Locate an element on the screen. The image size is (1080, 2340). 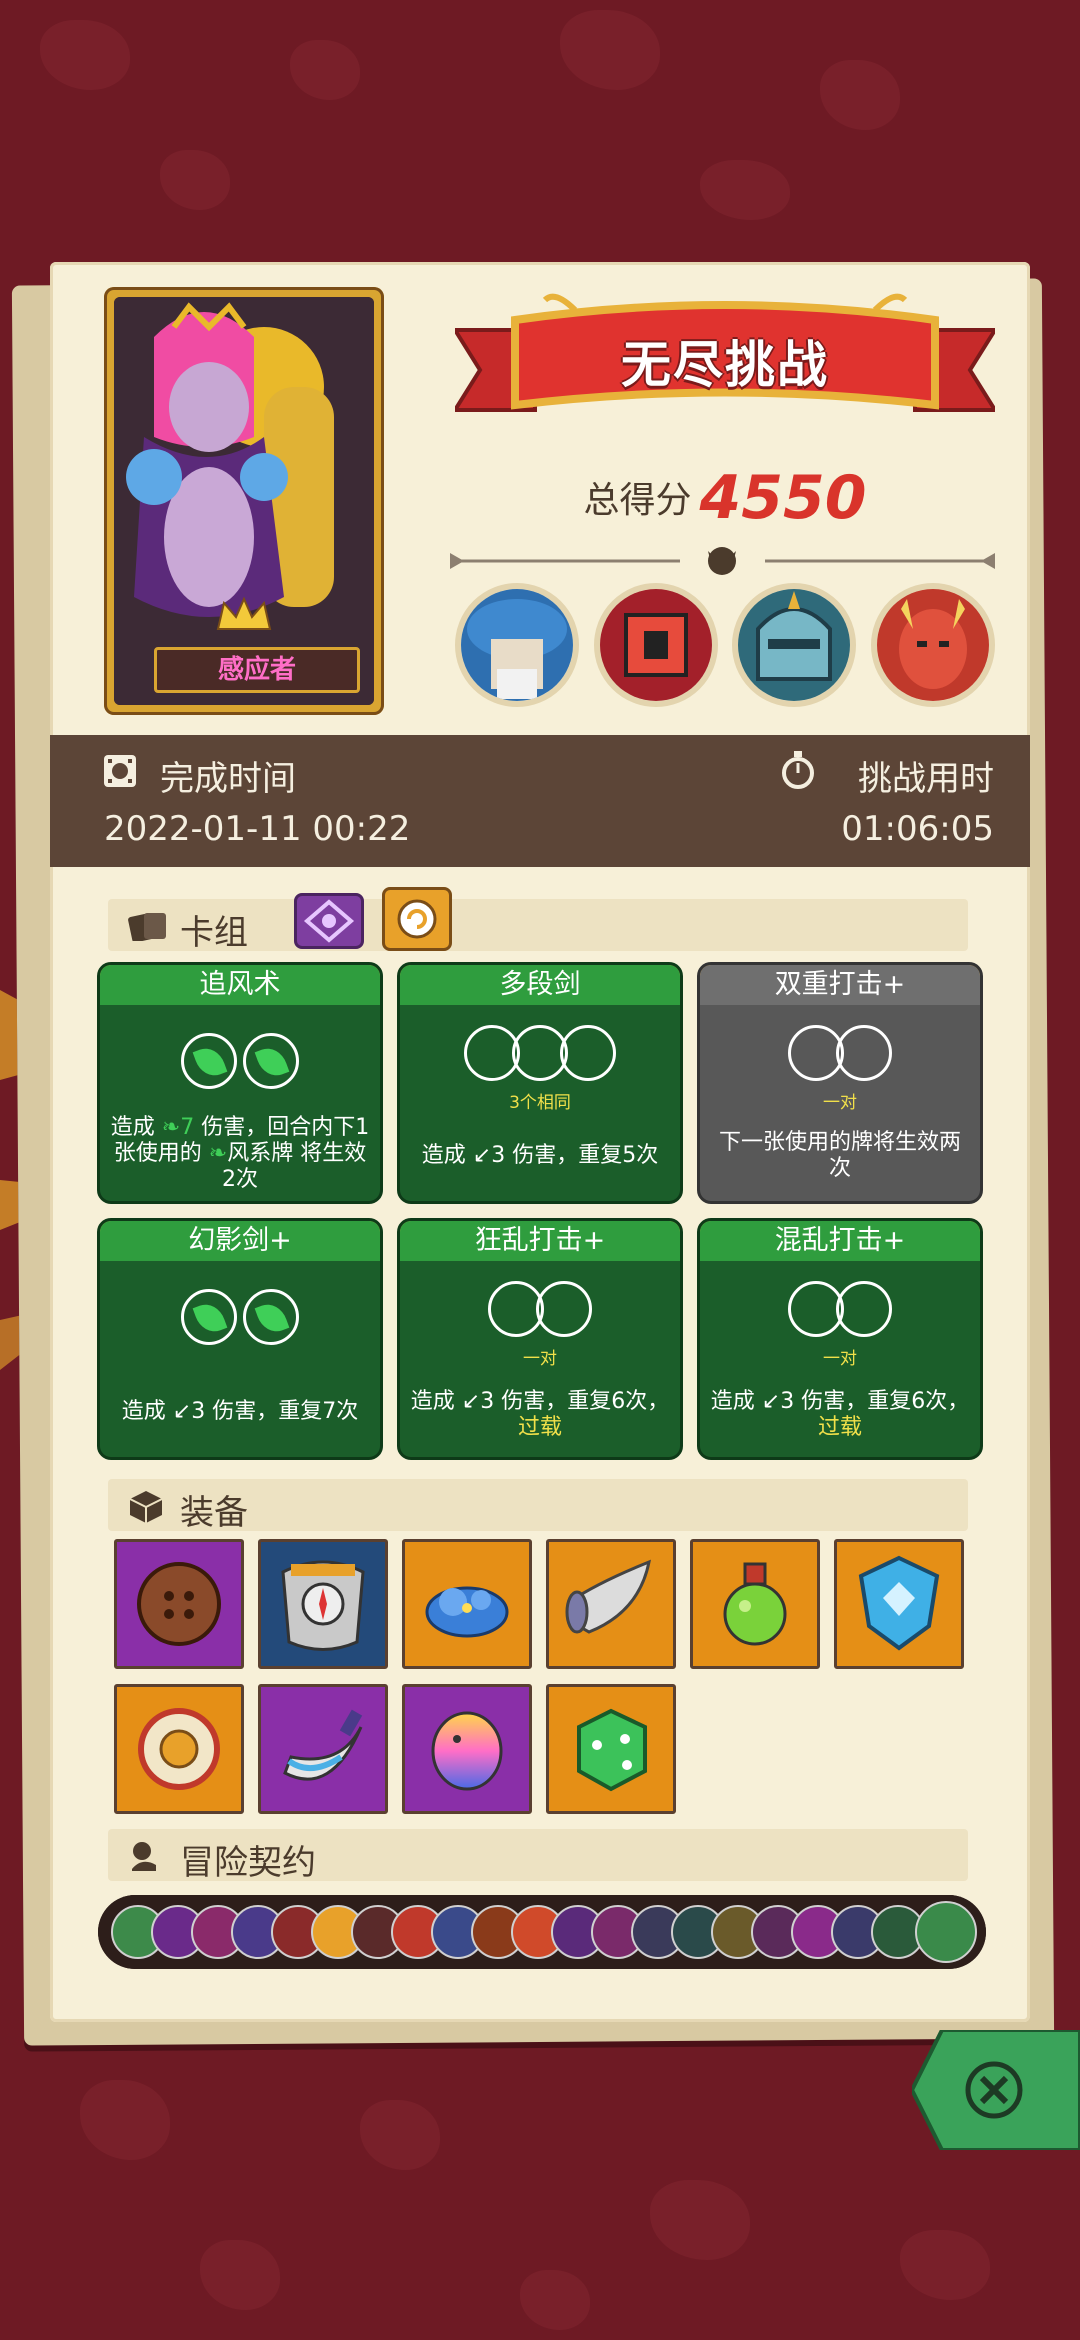
card-title: 多段剑 is located at coordinates (540, 985).